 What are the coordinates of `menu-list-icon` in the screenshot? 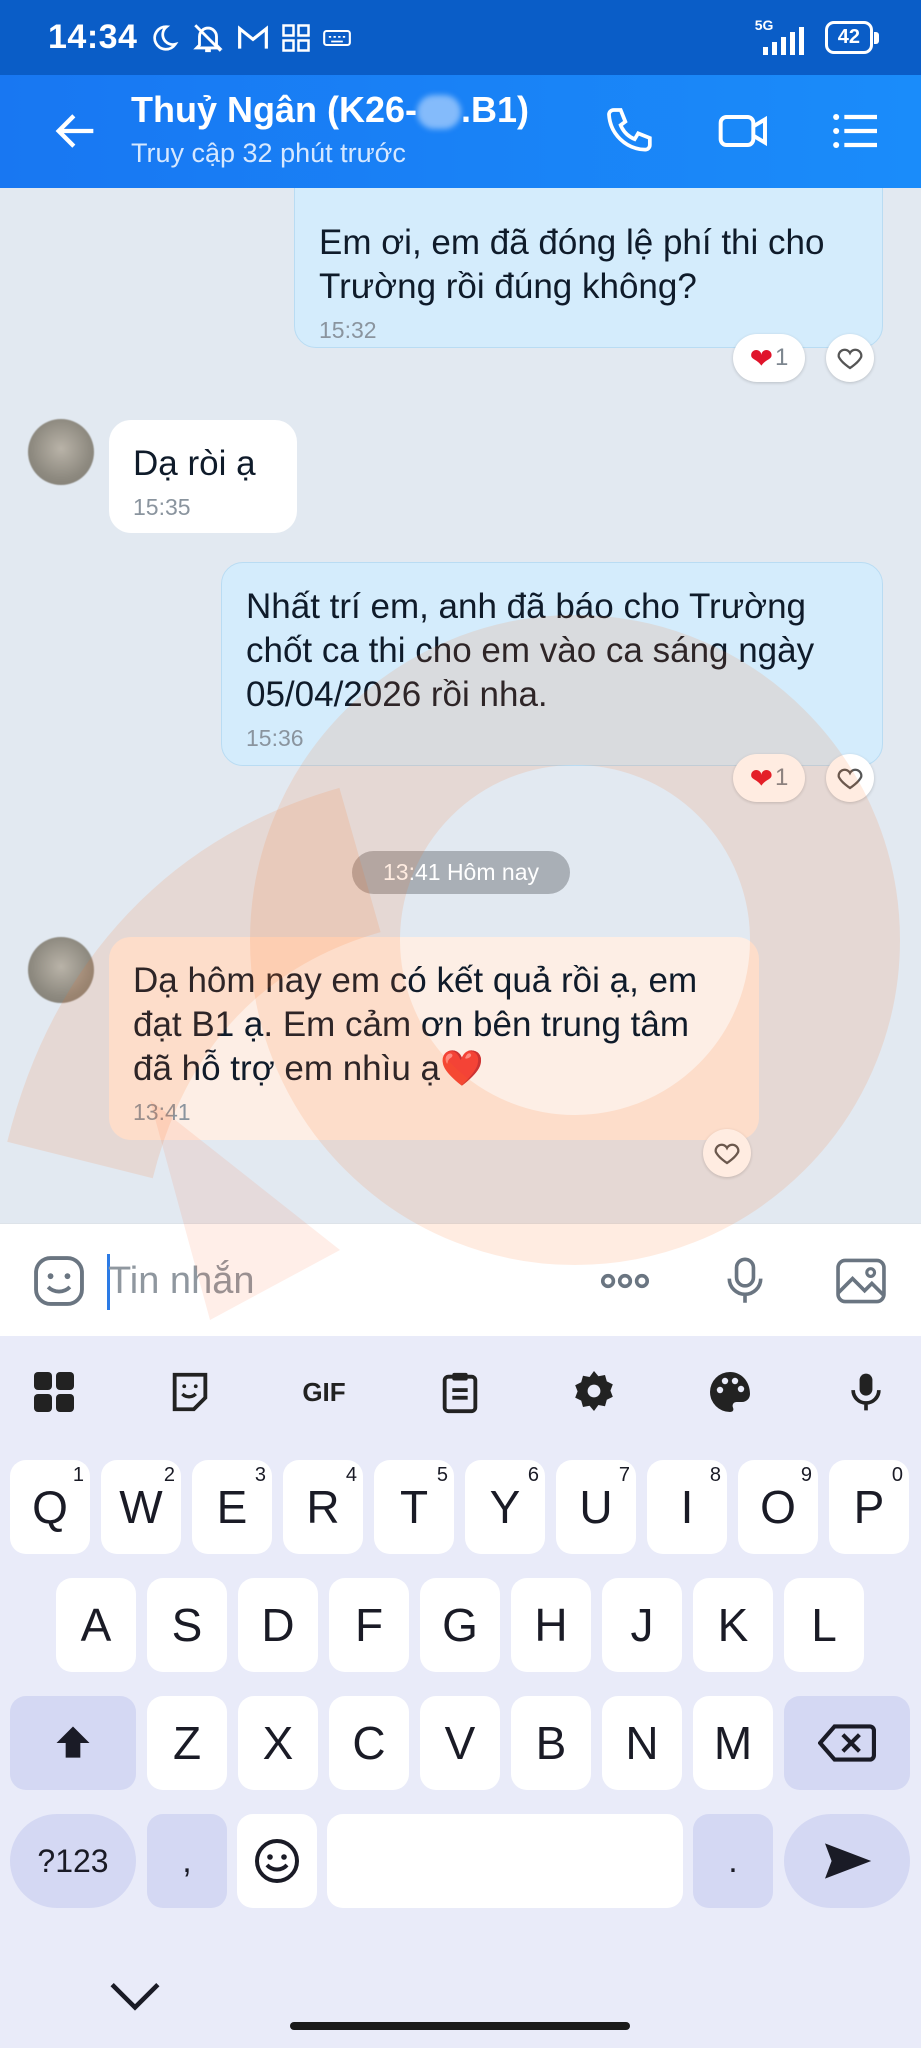 It's located at (856, 131).